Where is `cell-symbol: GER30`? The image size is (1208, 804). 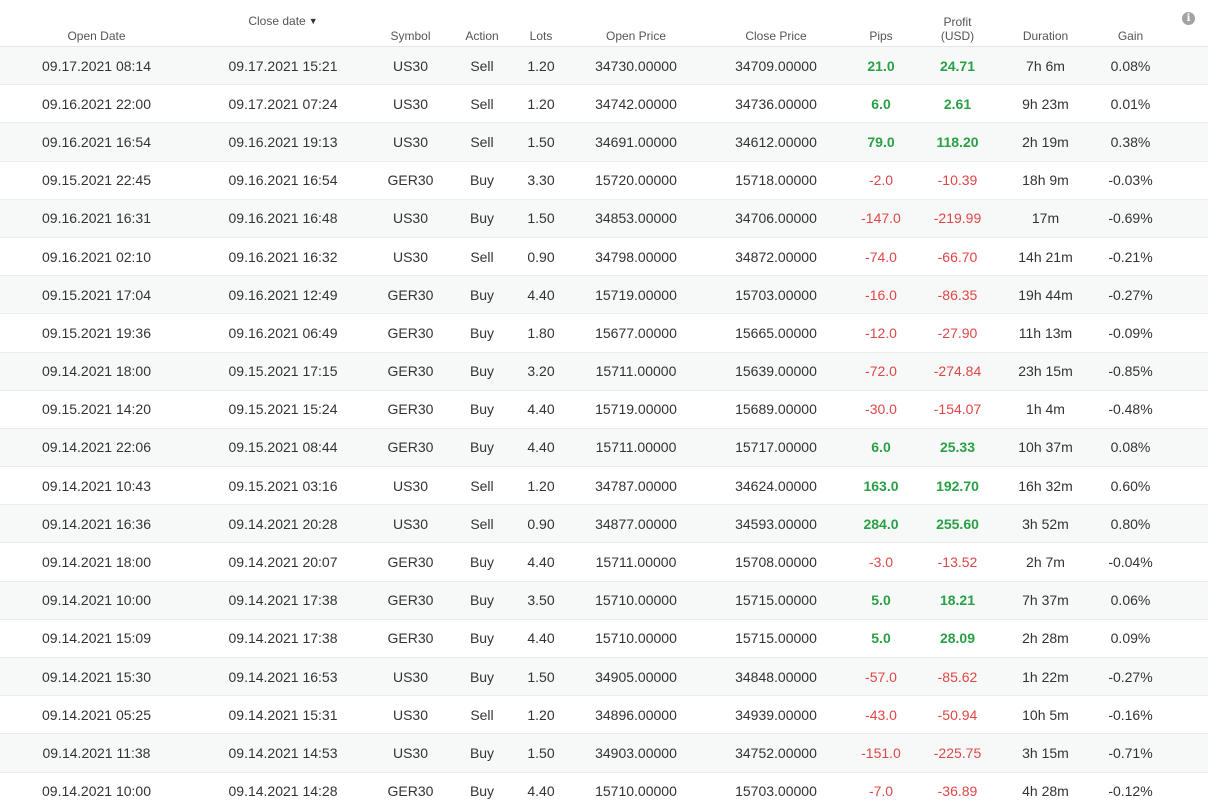 cell-symbol: GER30 is located at coordinates (410, 371).